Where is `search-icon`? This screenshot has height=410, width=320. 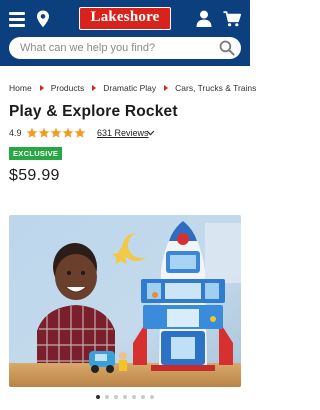 search-icon is located at coordinates (227, 48).